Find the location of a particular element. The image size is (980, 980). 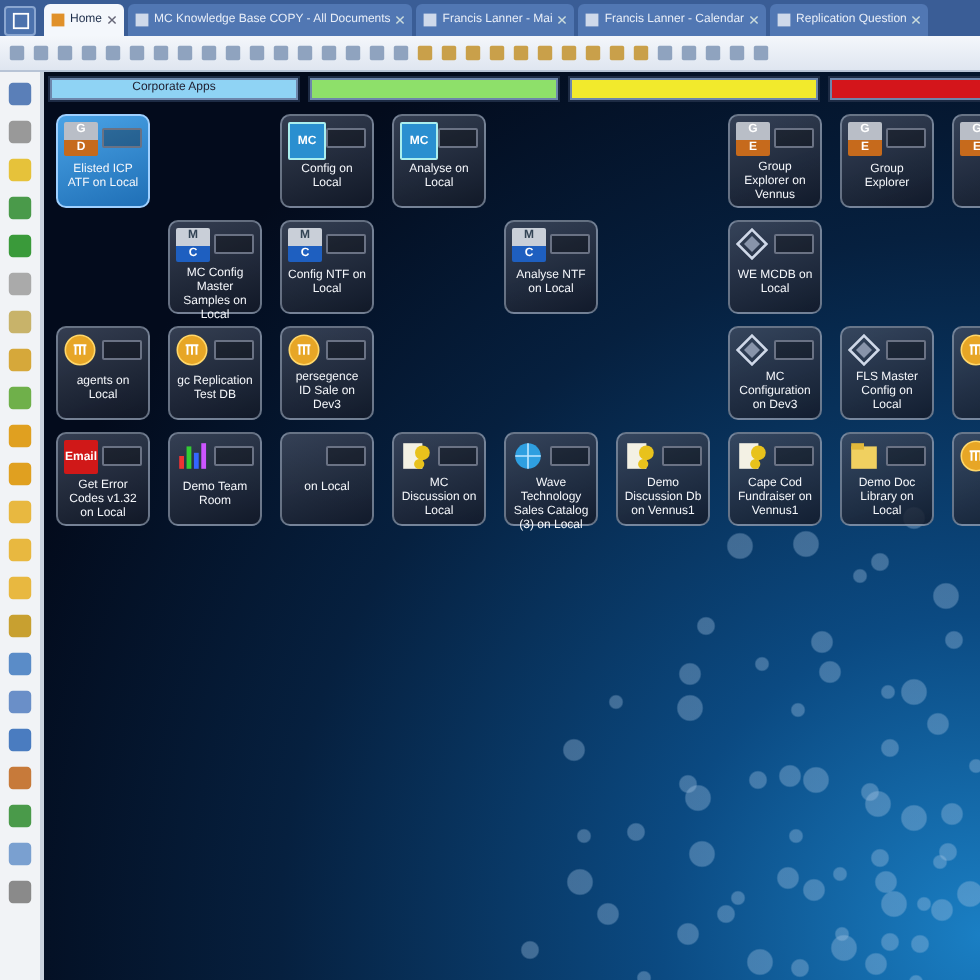

chart-icon is located at coordinates (192, 456).